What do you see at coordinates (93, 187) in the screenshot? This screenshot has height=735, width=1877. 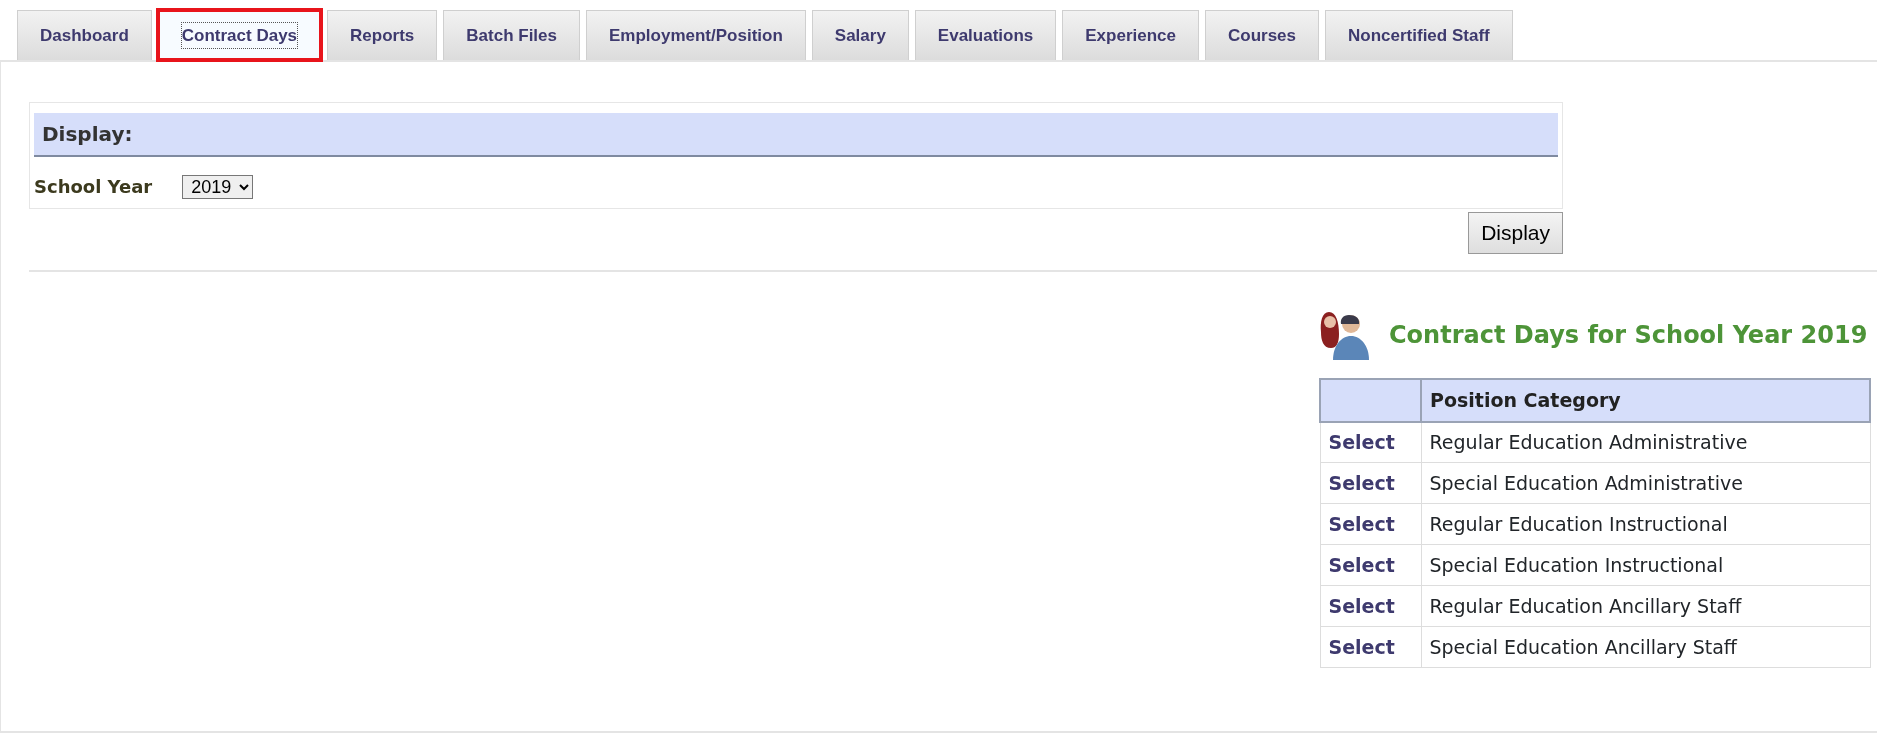 I see `school-year-label: School Year` at bounding box center [93, 187].